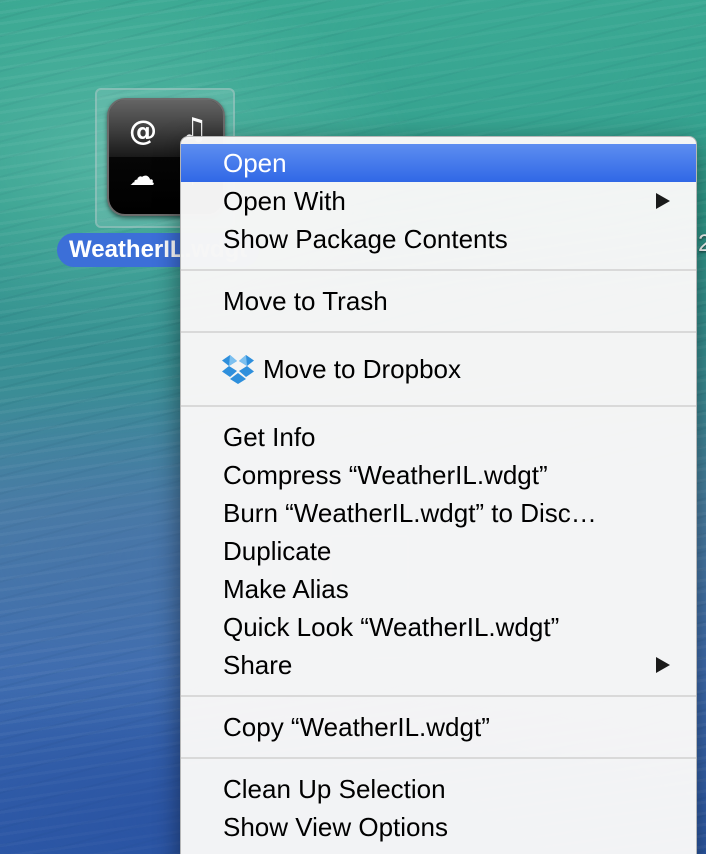 Image resolution: width=706 pixels, height=854 pixels. Describe the element at coordinates (438, 301) in the screenshot. I see `menu-item-move-to-trash: Move to Trash` at that location.